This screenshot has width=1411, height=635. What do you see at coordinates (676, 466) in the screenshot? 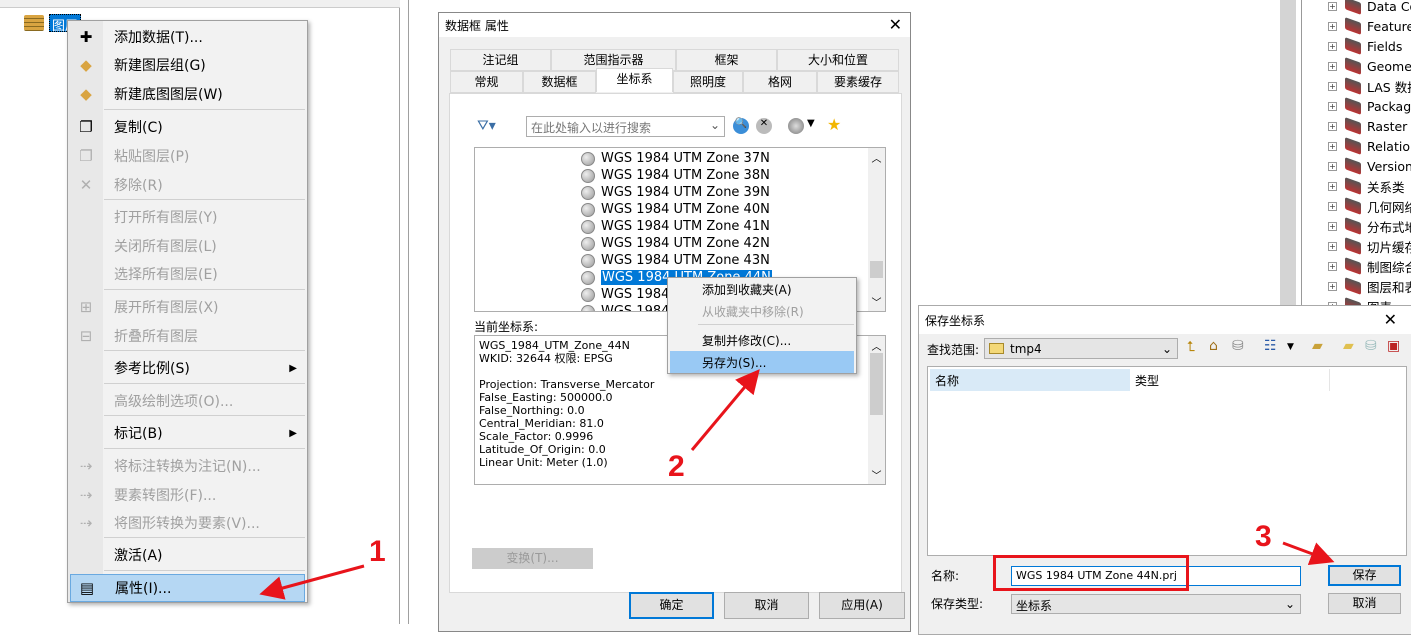
I see `step-2-label: 2` at bounding box center [676, 466].